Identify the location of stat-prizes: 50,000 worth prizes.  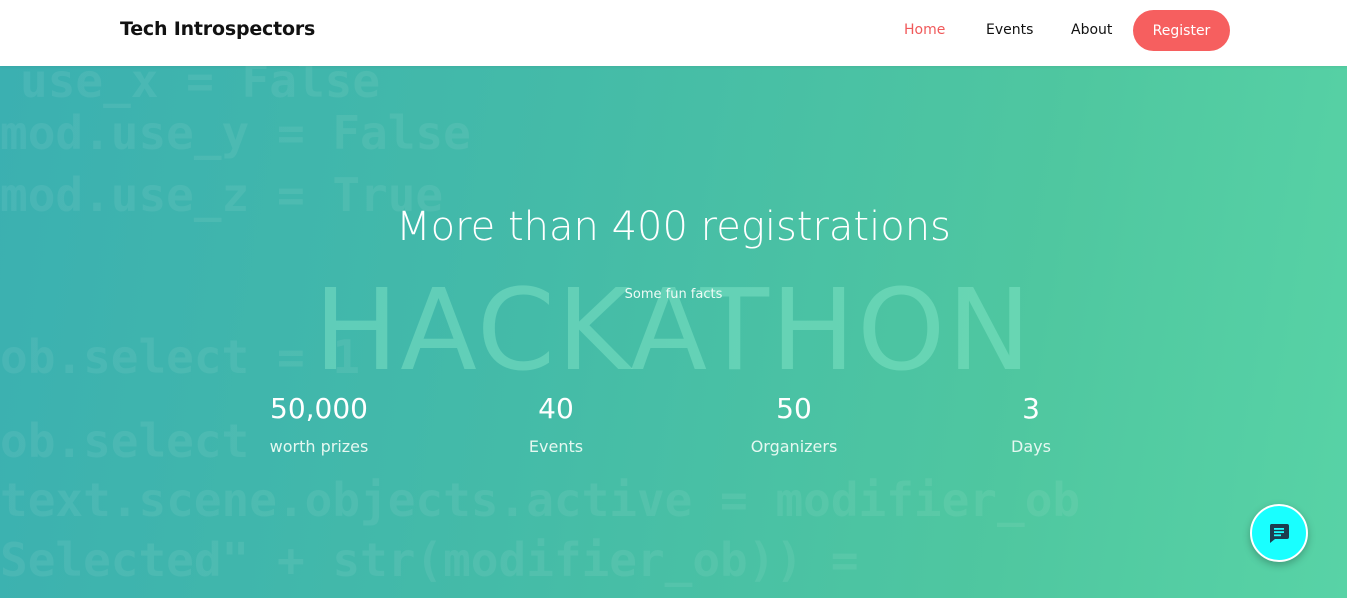
(319, 424).